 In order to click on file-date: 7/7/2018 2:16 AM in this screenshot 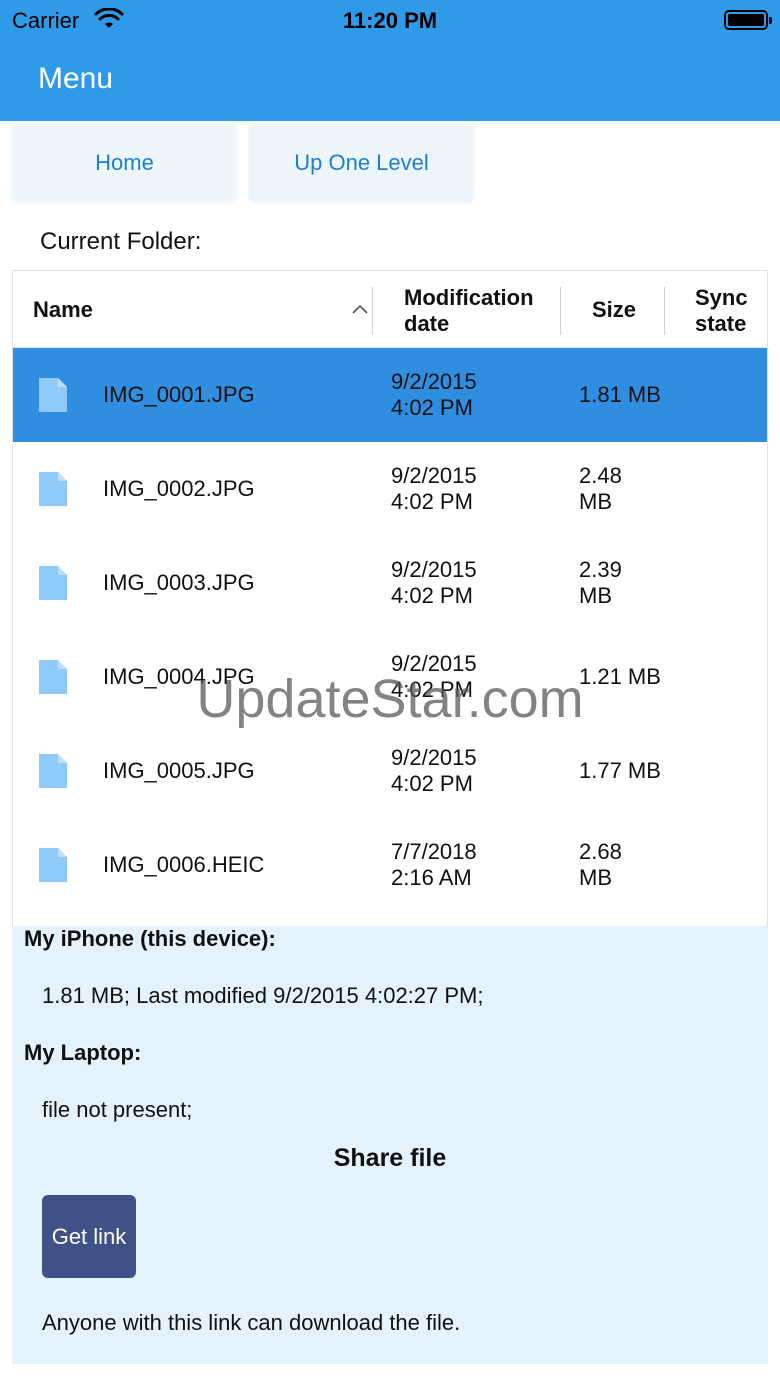, I will do `click(466, 865)`.